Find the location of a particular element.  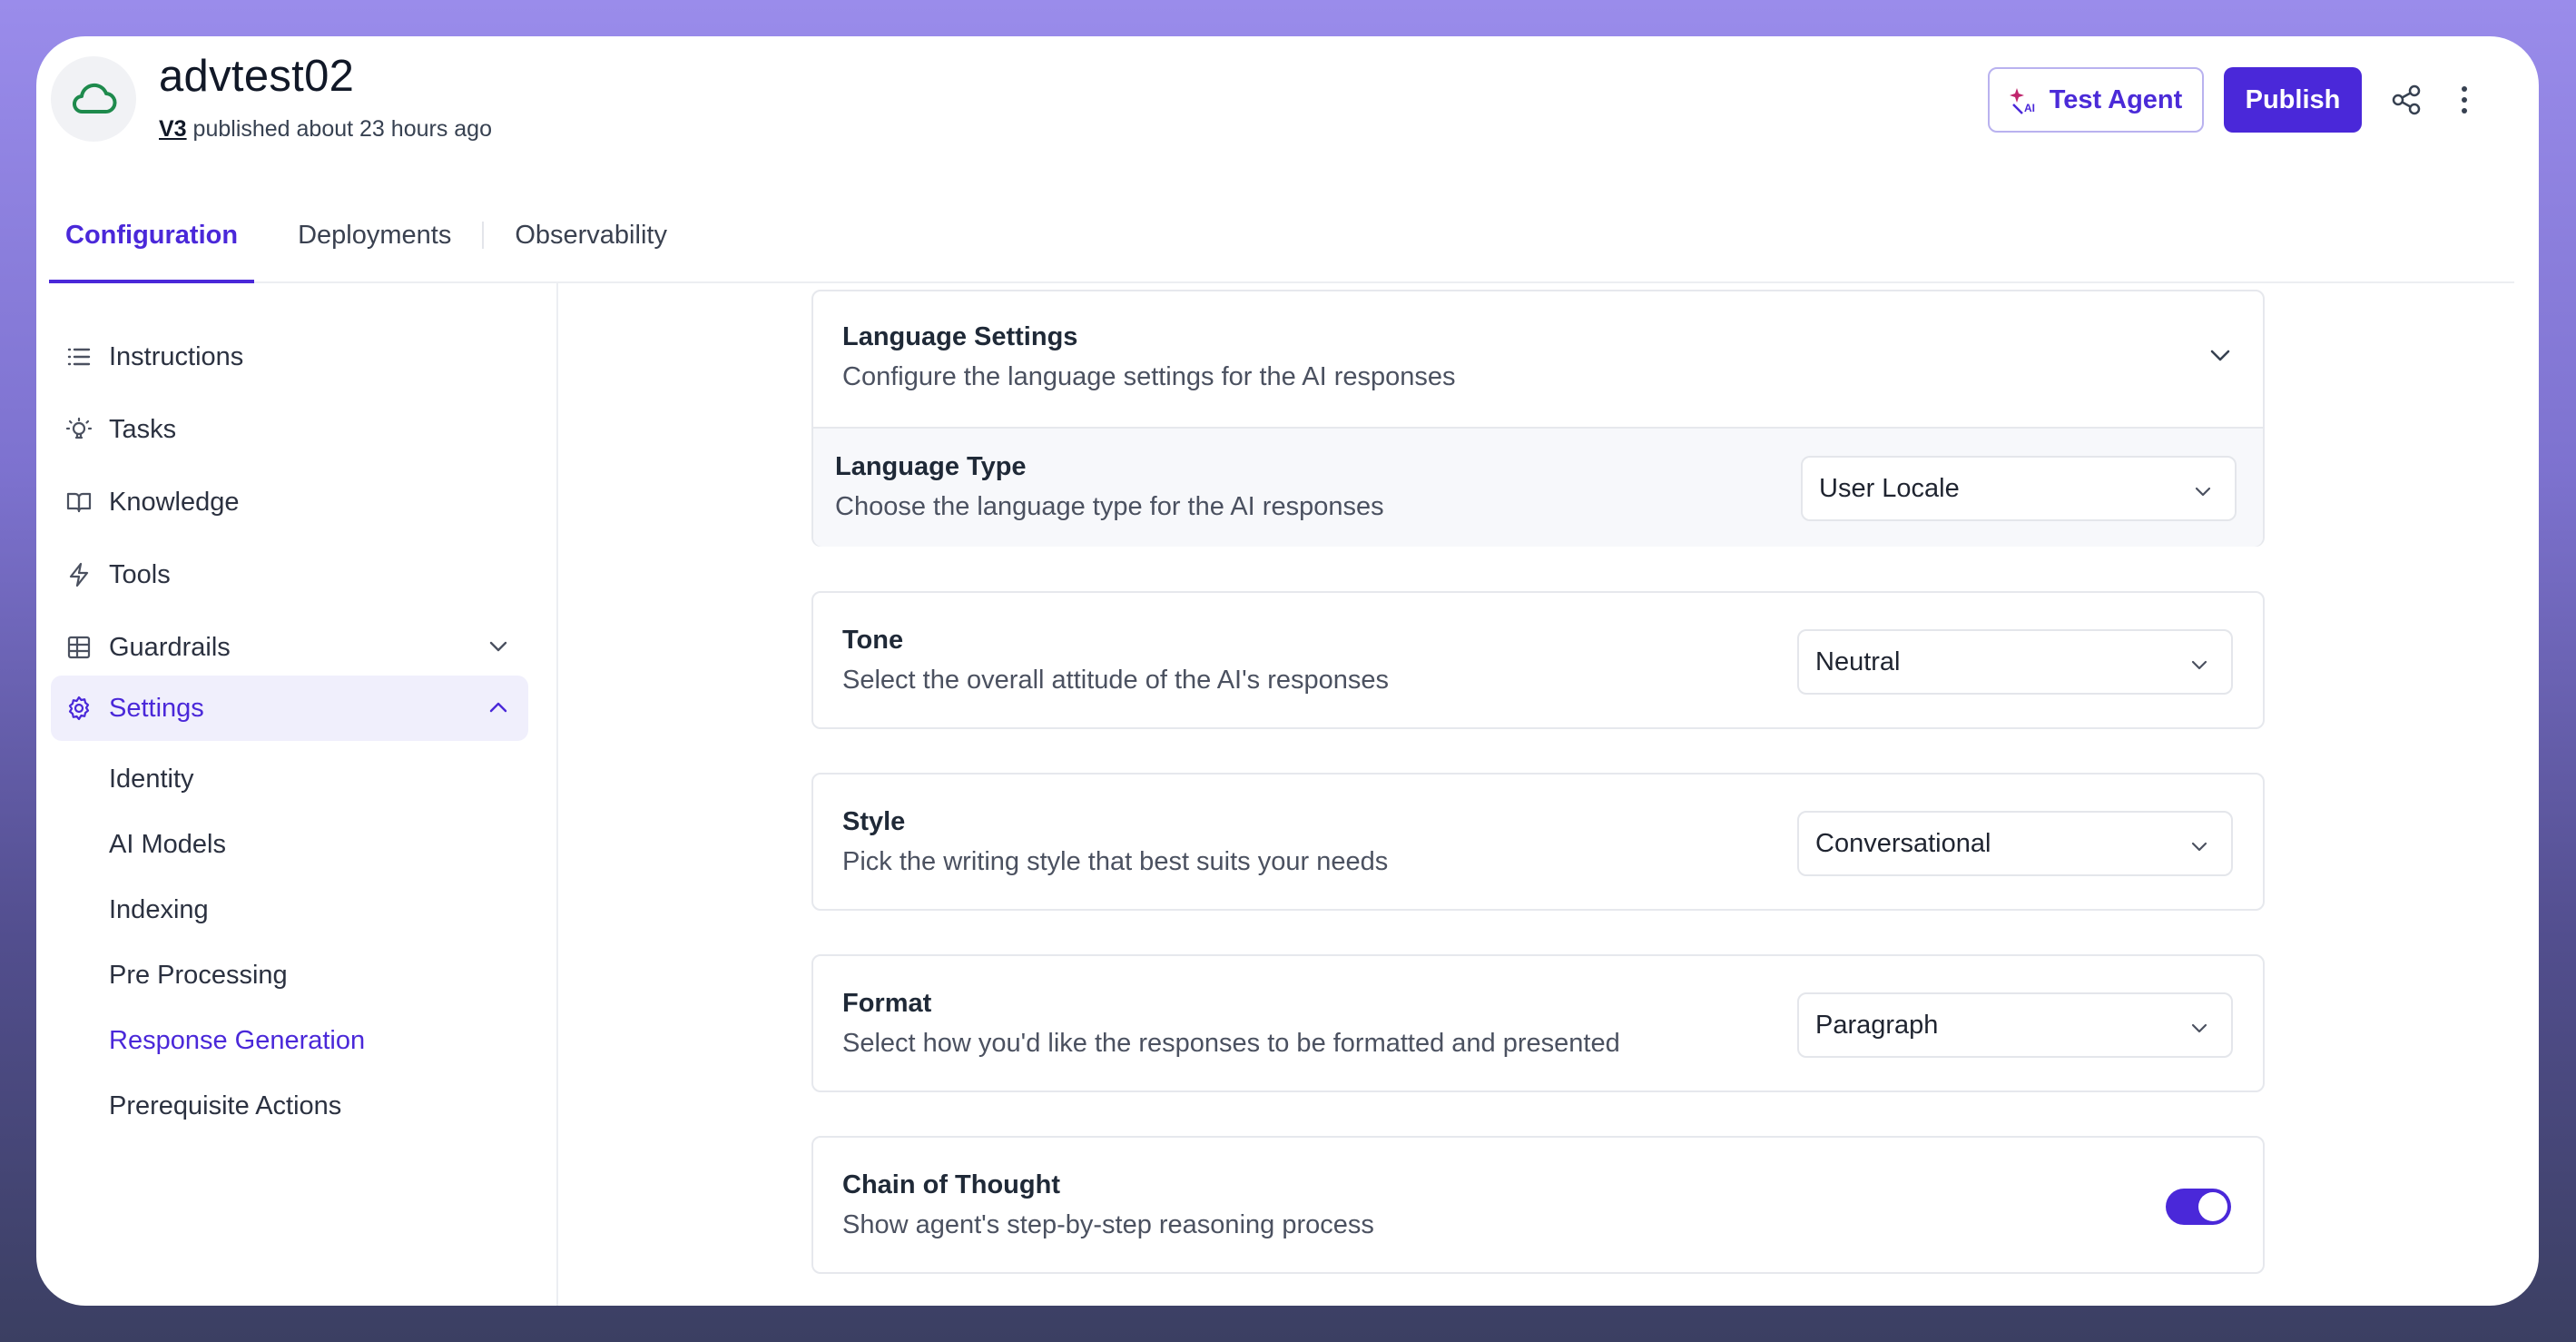

share-icon is located at coordinates (2406, 100).